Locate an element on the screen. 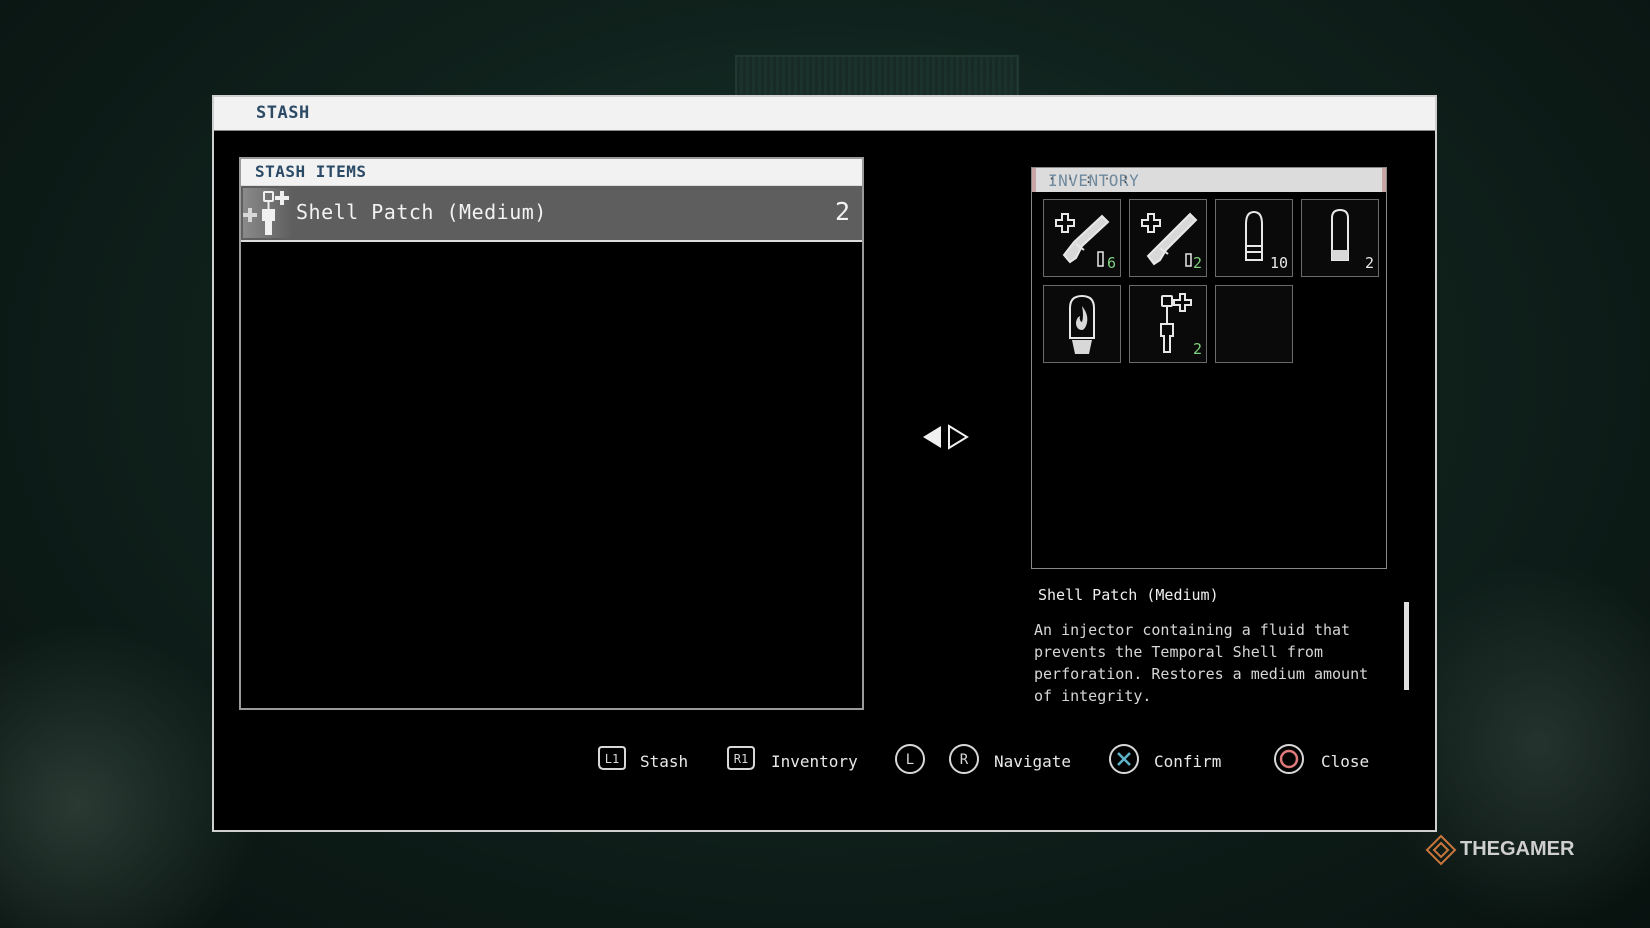  r1-button-icon: R1 is located at coordinates (741, 758).